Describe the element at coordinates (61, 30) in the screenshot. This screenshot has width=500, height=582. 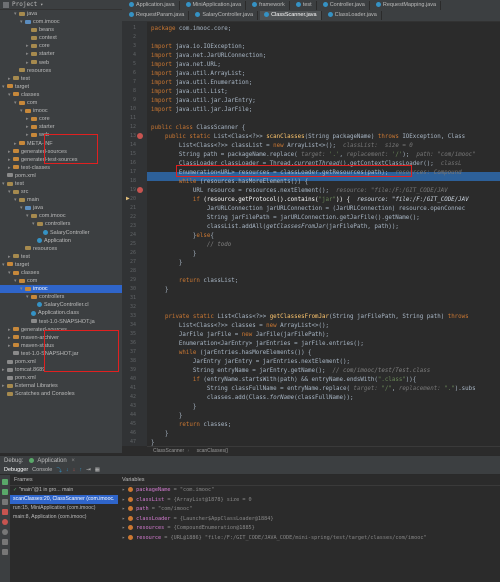
I see `tree-item: beans` at that location.